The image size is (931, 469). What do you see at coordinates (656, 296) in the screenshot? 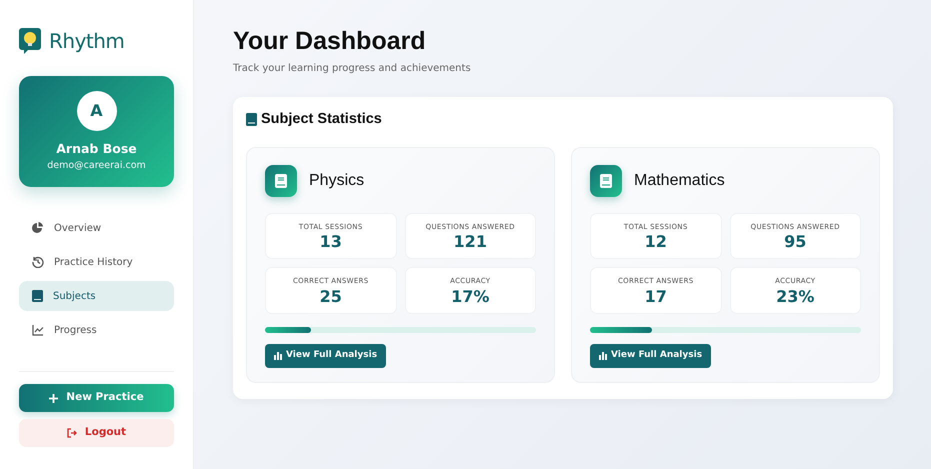
I see `stat-value: 17` at bounding box center [656, 296].